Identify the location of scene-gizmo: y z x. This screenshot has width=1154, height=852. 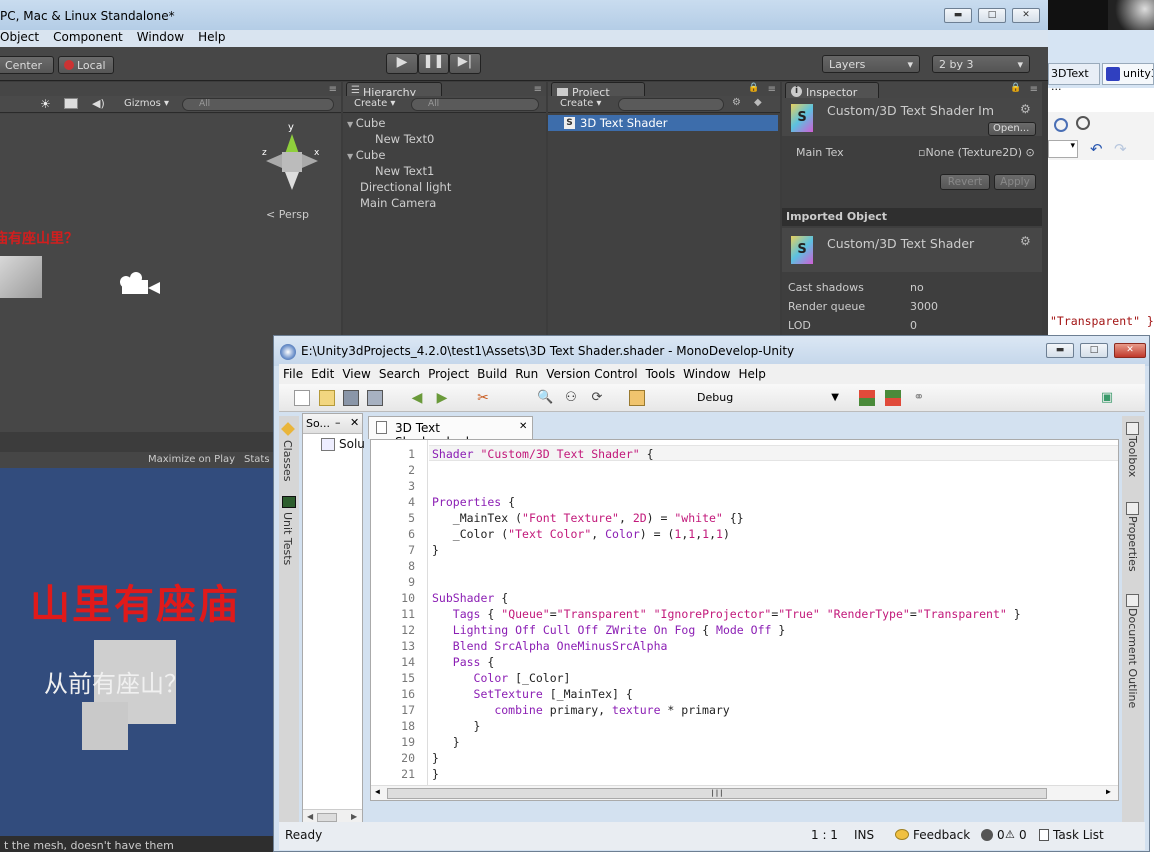
(293, 162).